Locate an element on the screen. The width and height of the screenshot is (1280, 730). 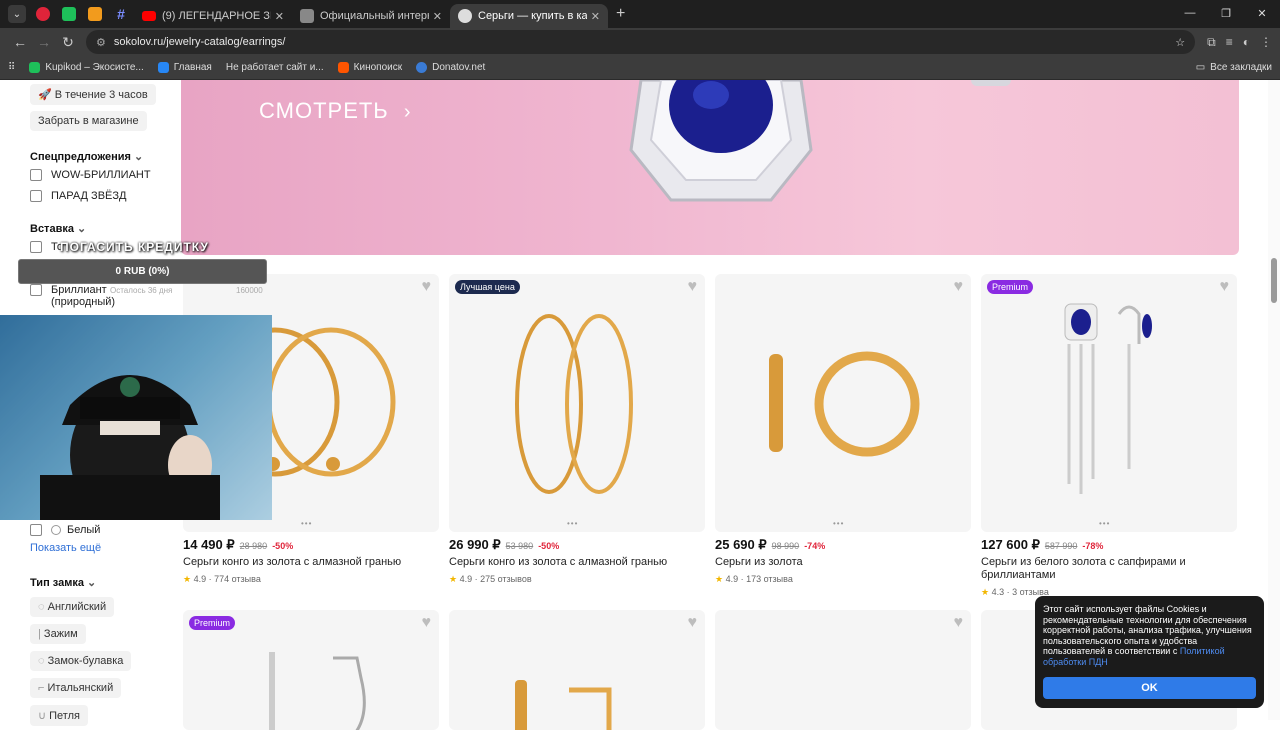
rating-value: 4.3 is located at coordinates (998, 592).